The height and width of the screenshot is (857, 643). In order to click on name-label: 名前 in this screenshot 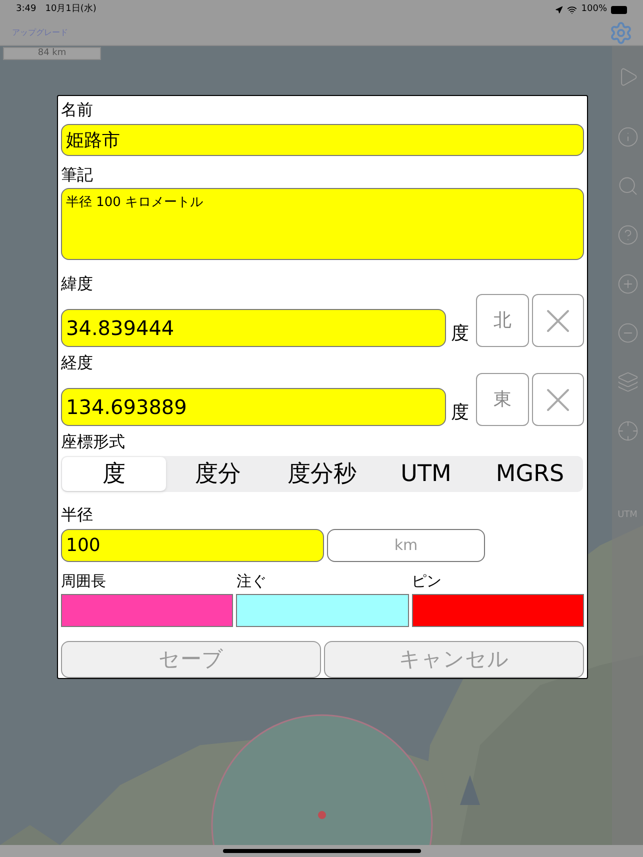, I will do `click(77, 110)`.